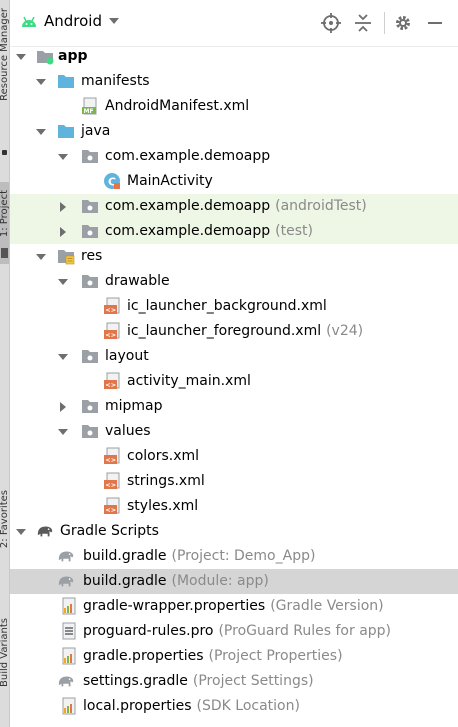 This screenshot has height=727, width=458. I want to click on tree-label: manifests, so click(115, 81).